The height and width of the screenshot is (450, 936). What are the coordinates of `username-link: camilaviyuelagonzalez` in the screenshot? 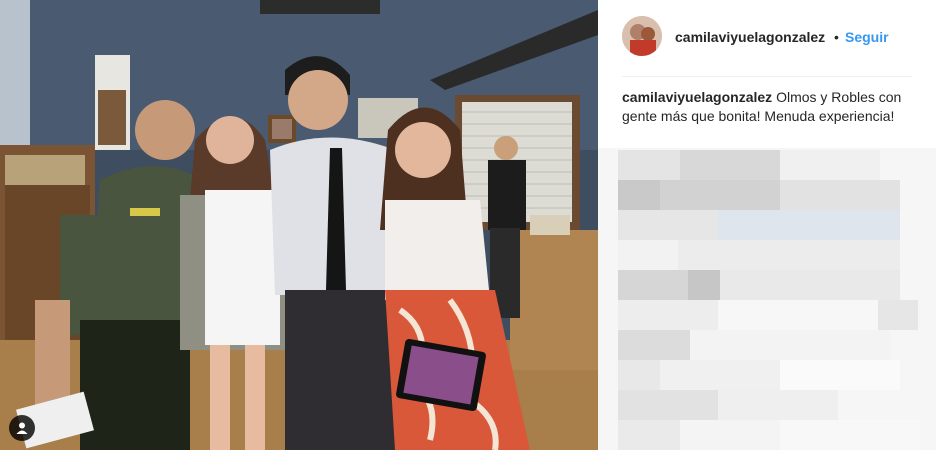 It's located at (750, 37).